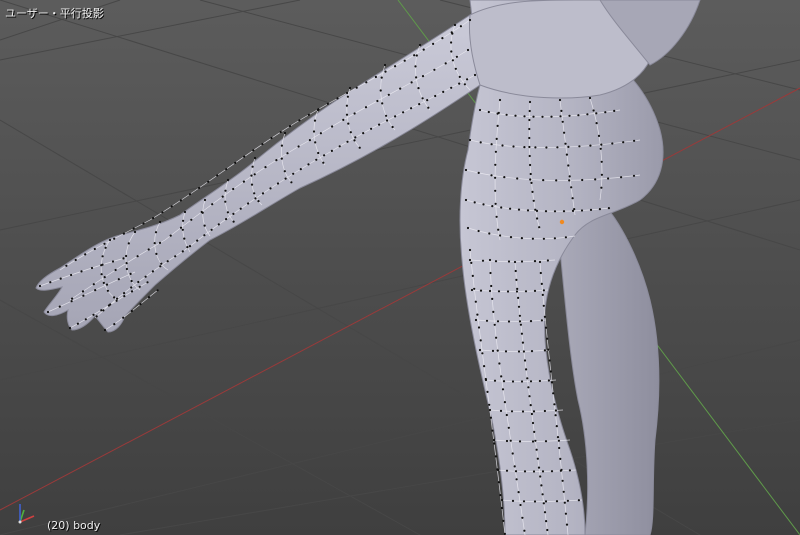 The image size is (800, 535). I want to click on selected-vertex, so click(562, 222).